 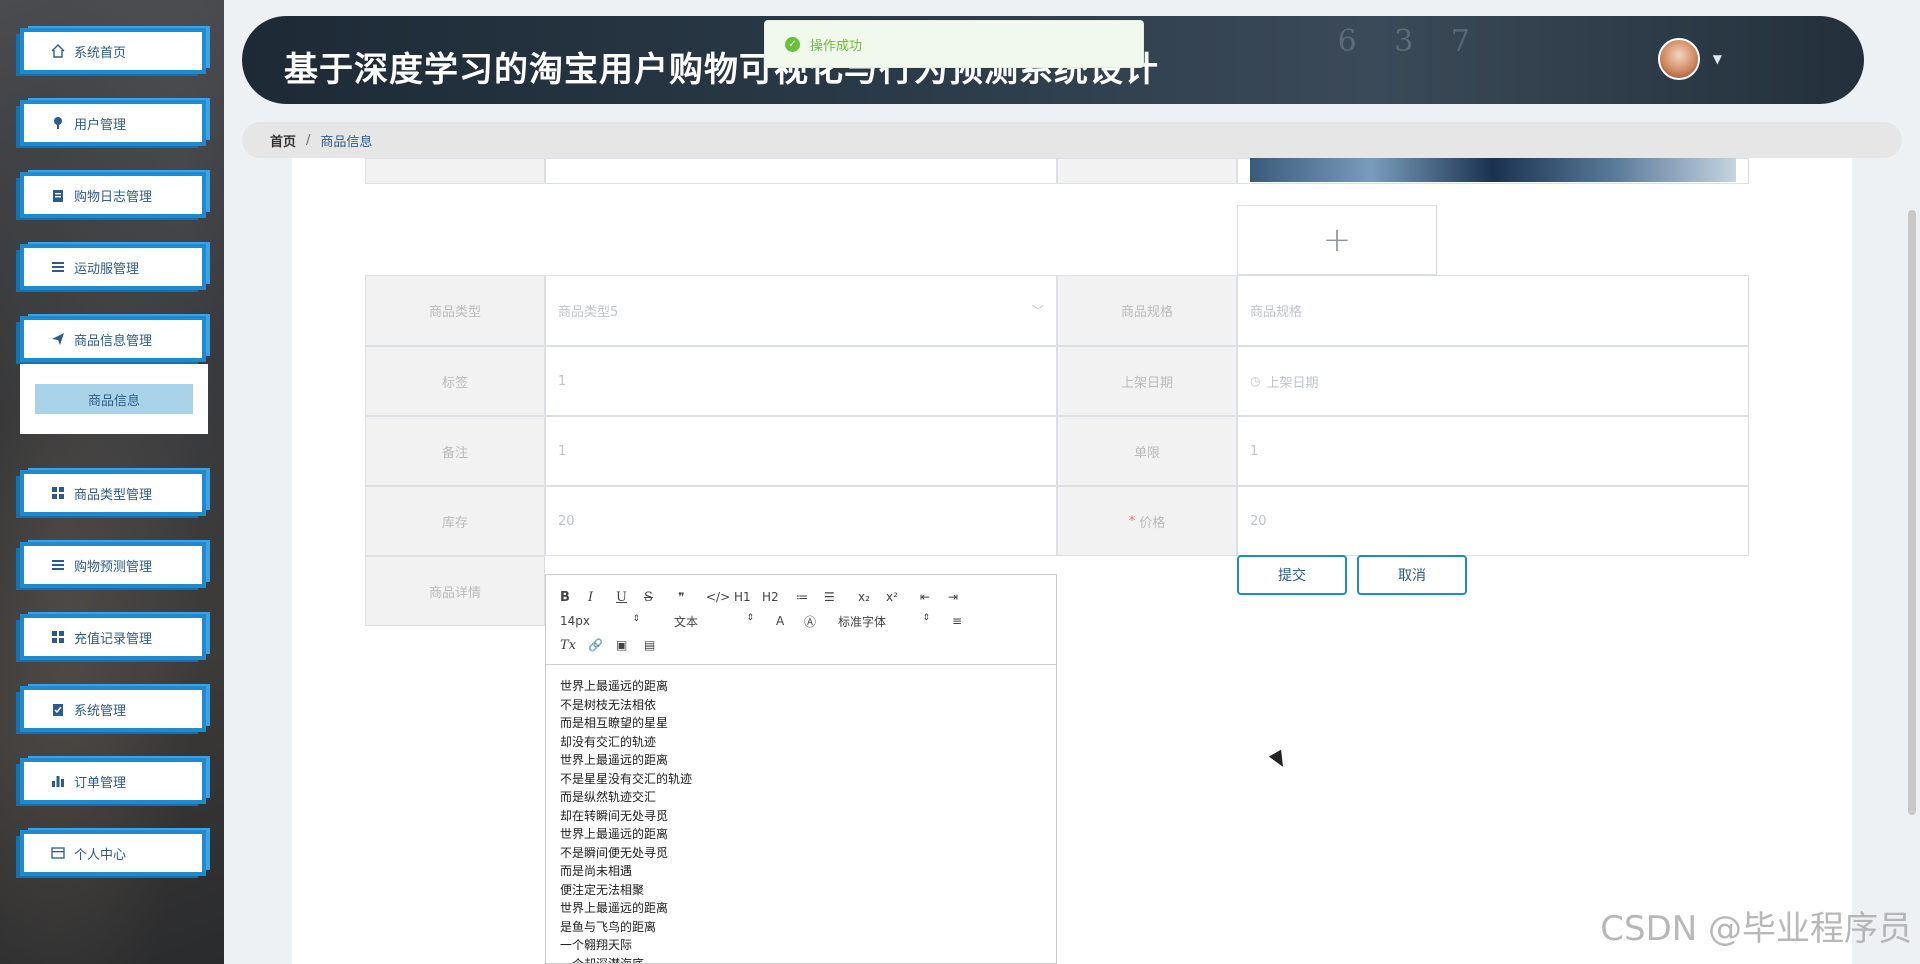 I want to click on bold-icon: B, so click(x=574, y=597).